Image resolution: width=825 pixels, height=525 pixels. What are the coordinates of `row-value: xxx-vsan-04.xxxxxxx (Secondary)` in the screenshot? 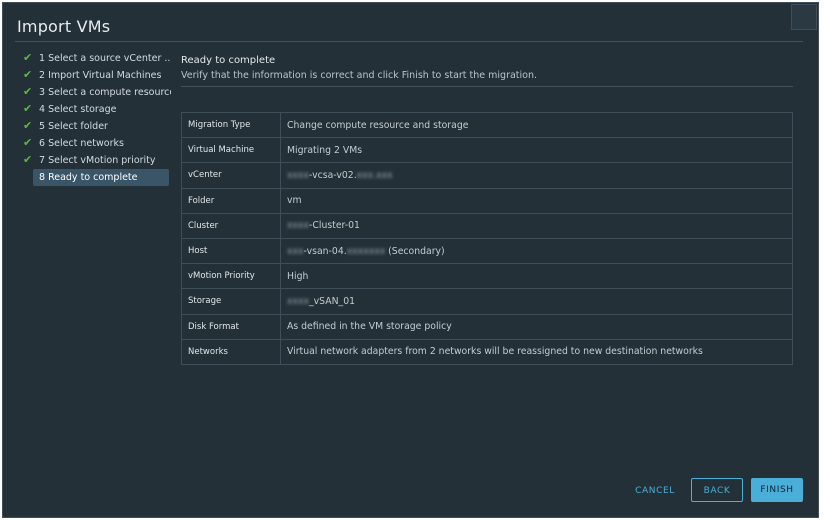 It's located at (536, 251).